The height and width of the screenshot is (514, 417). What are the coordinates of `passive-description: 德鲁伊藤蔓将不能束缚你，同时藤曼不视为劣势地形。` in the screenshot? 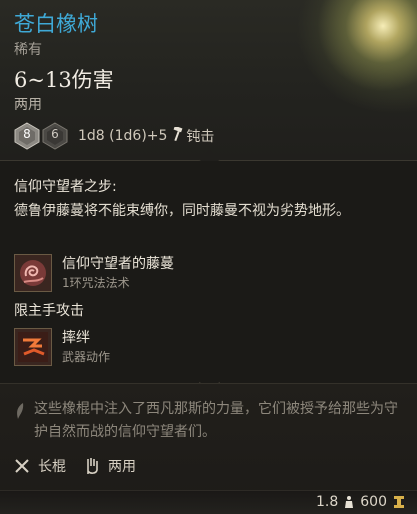 It's located at (182, 211).